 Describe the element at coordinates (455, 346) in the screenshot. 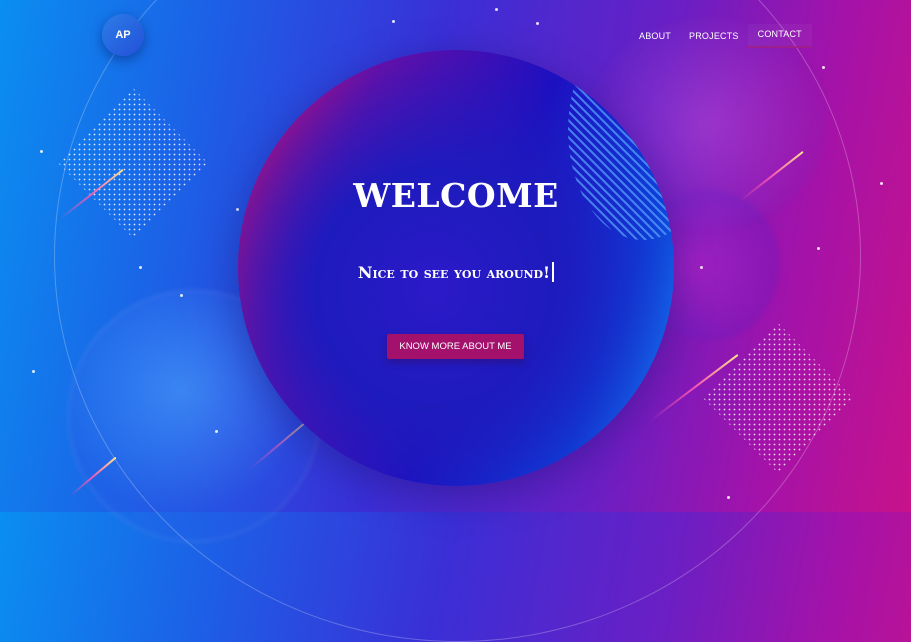

I see `know-more-button: KNOW MORE ABOUT ME` at that location.